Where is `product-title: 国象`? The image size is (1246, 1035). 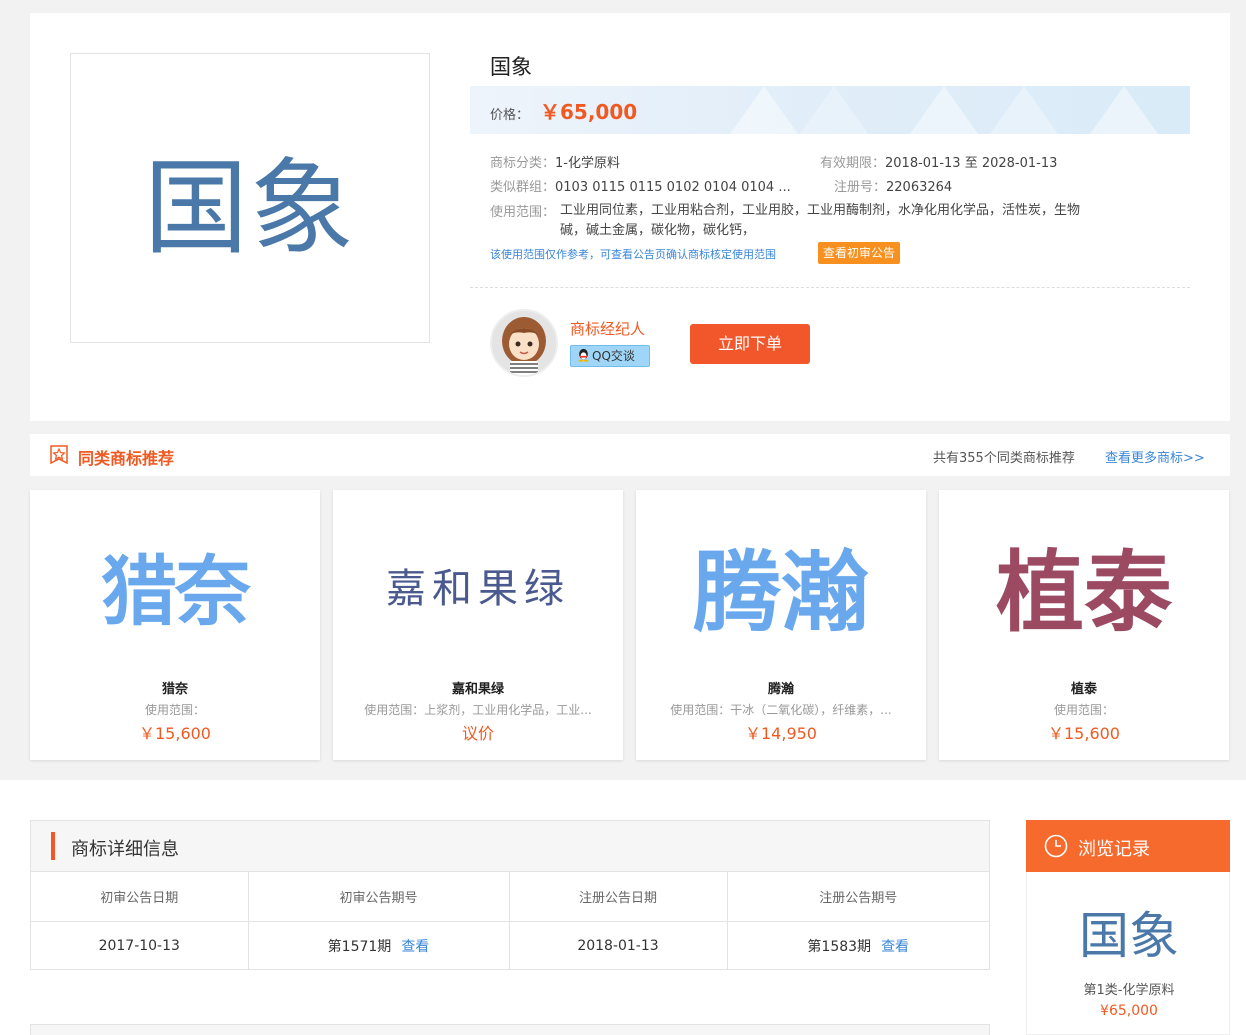 product-title: 国象 is located at coordinates (511, 67).